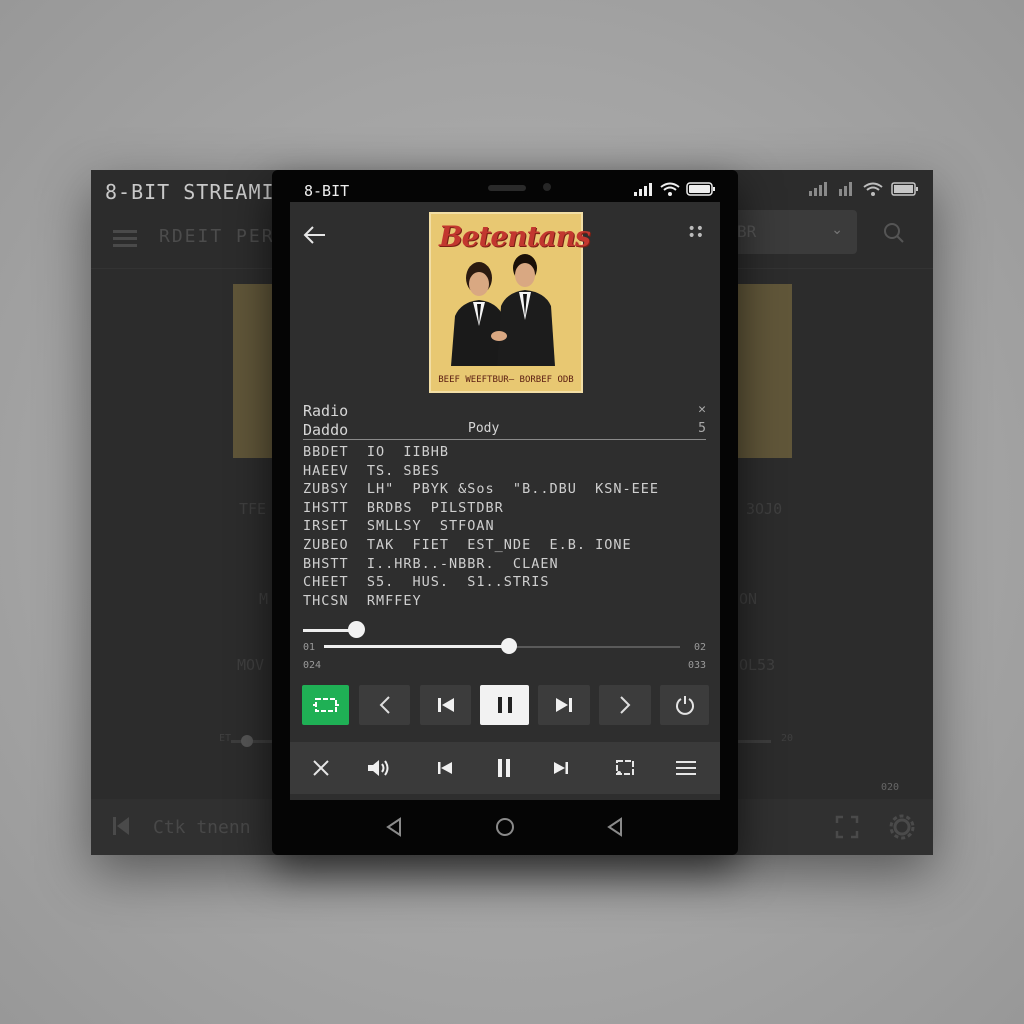  Describe the element at coordinates (506, 508) in the screenshot. I see `list-item: IHSTT BRDBS PILSTDBR` at that location.